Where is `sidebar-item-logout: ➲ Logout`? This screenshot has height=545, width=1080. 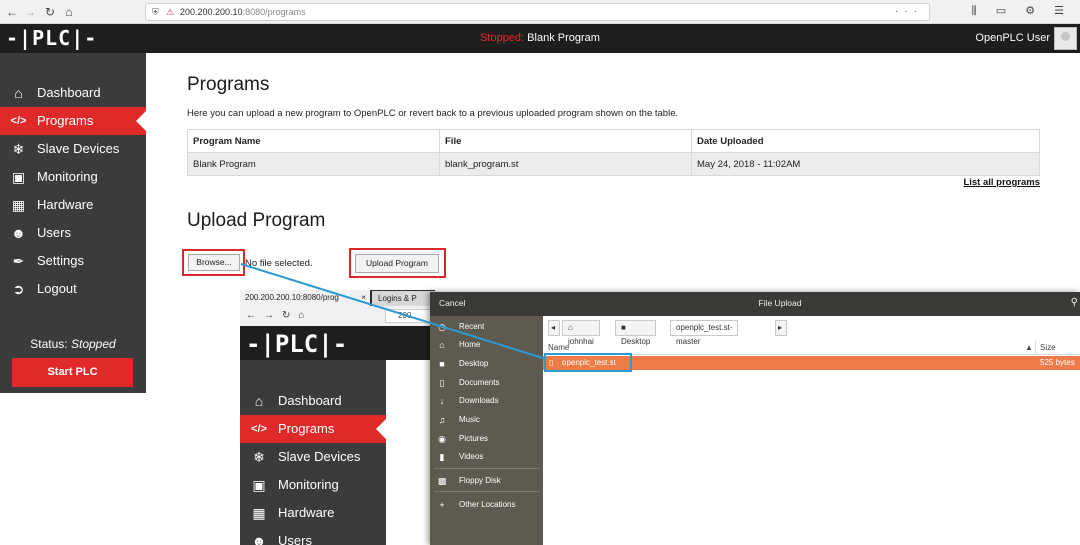 sidebar-item-logout: ➲ Logout is located at coordinates (73, 289).